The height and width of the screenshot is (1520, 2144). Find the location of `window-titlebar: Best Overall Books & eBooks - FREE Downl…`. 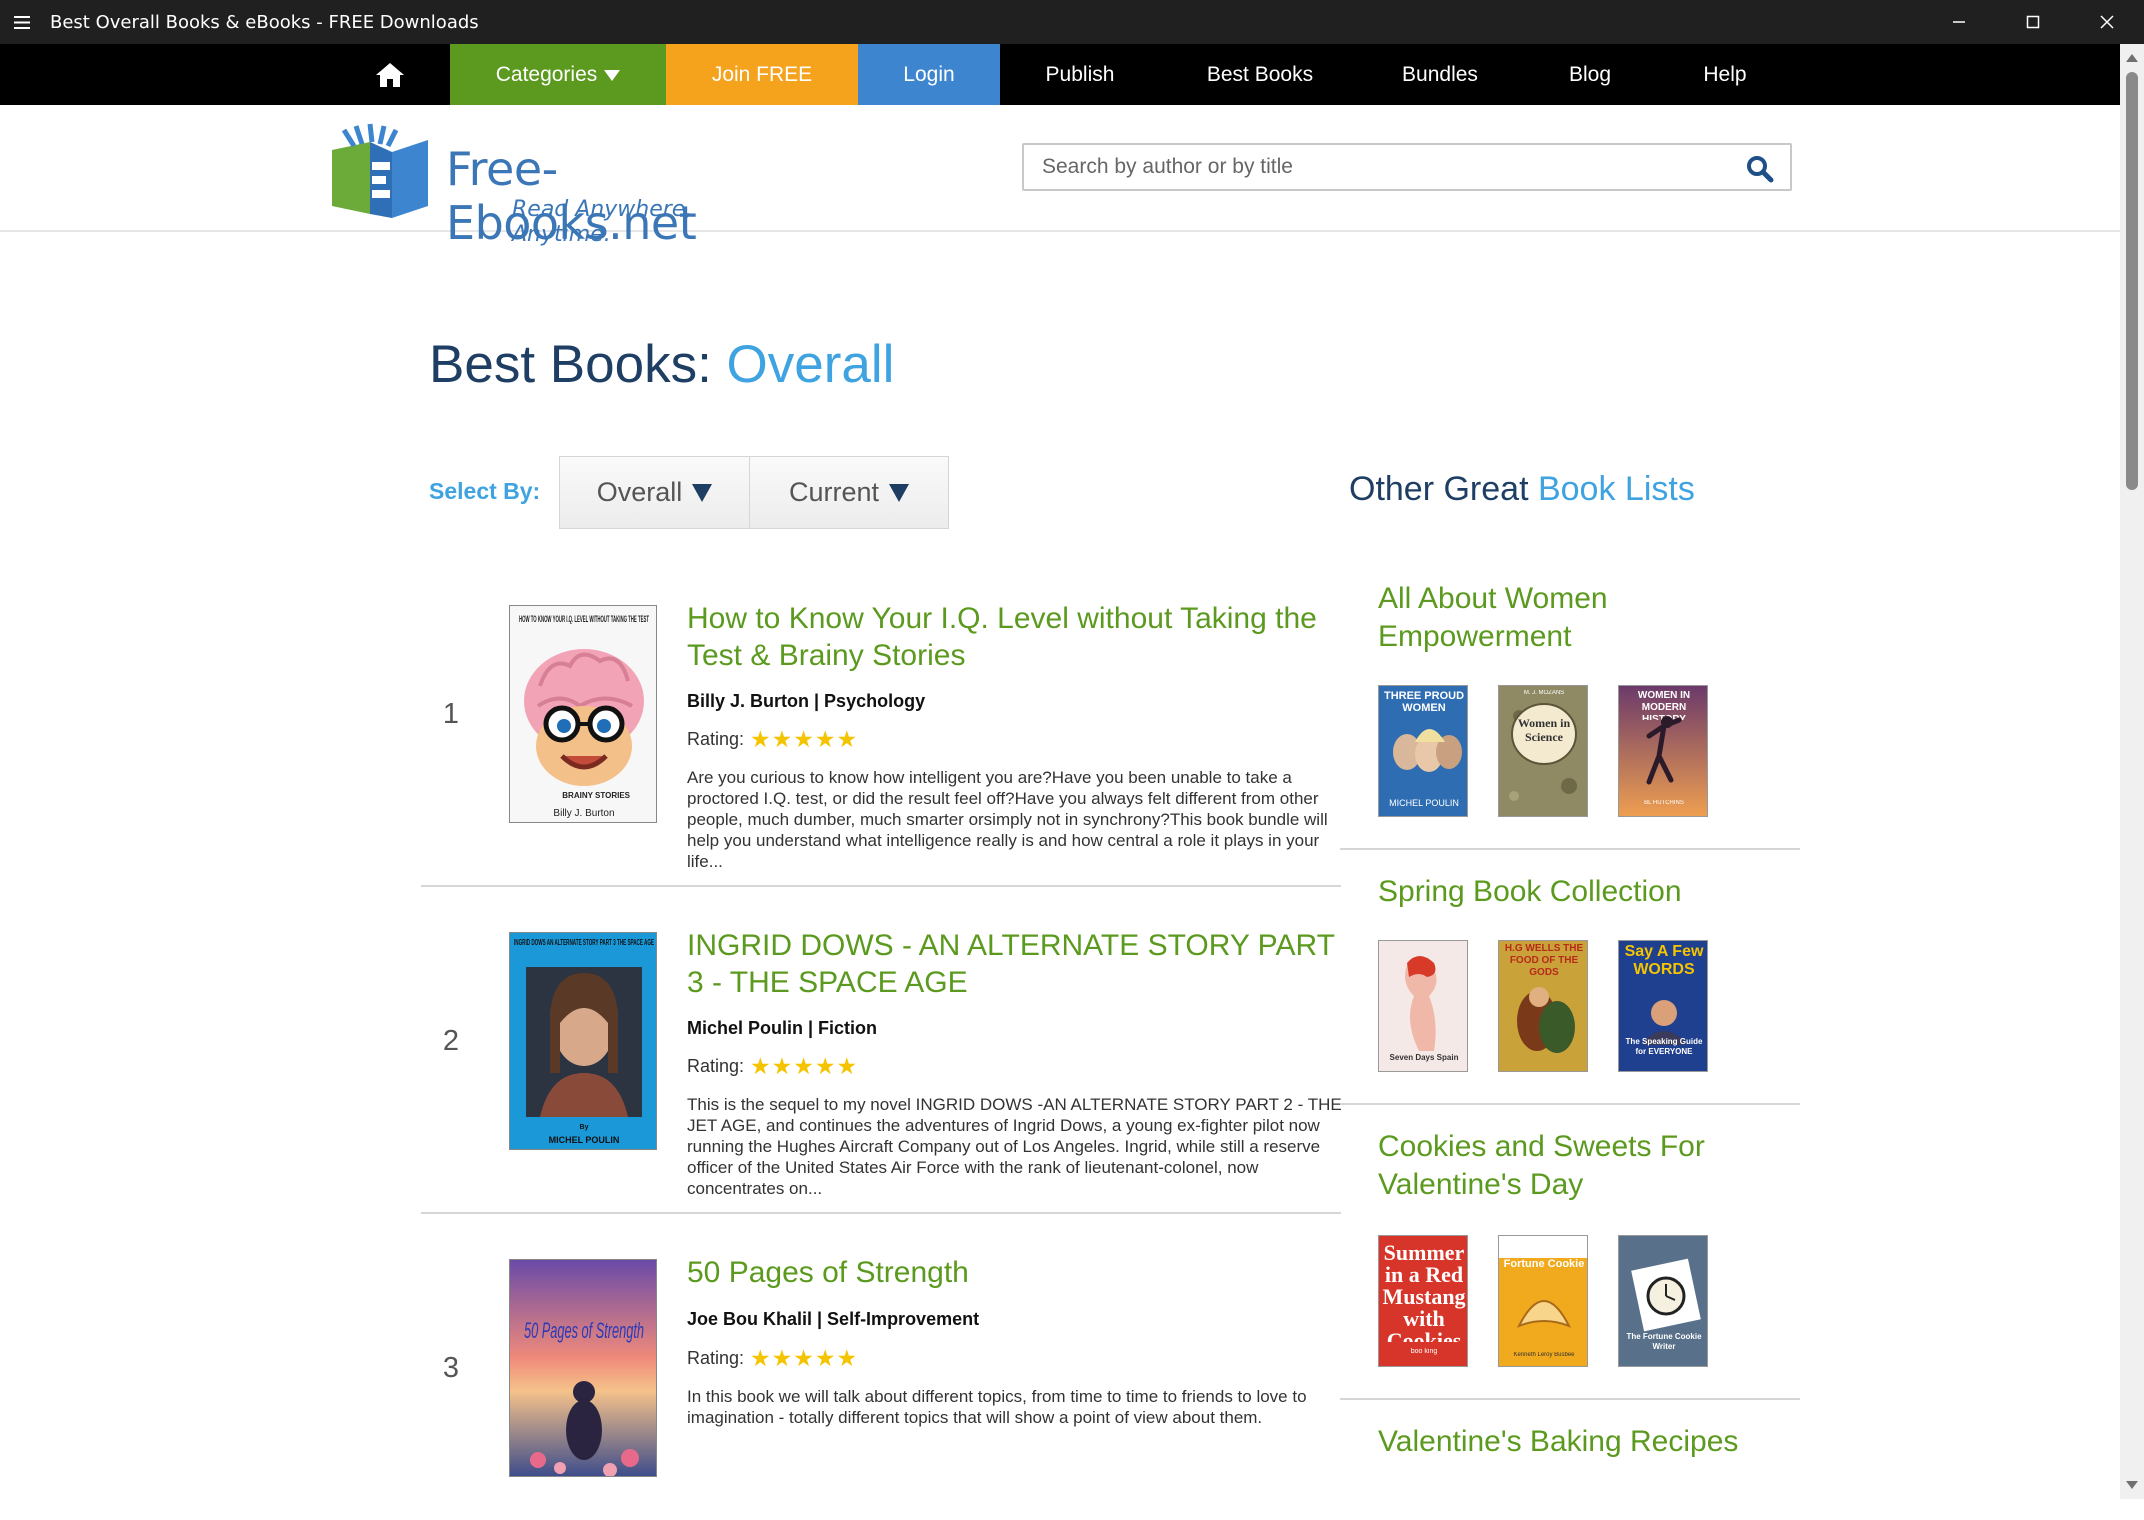

window-titlebar: Best Overall Books & eBooks - FREE Downl… is located at coordinates (1072, 22).